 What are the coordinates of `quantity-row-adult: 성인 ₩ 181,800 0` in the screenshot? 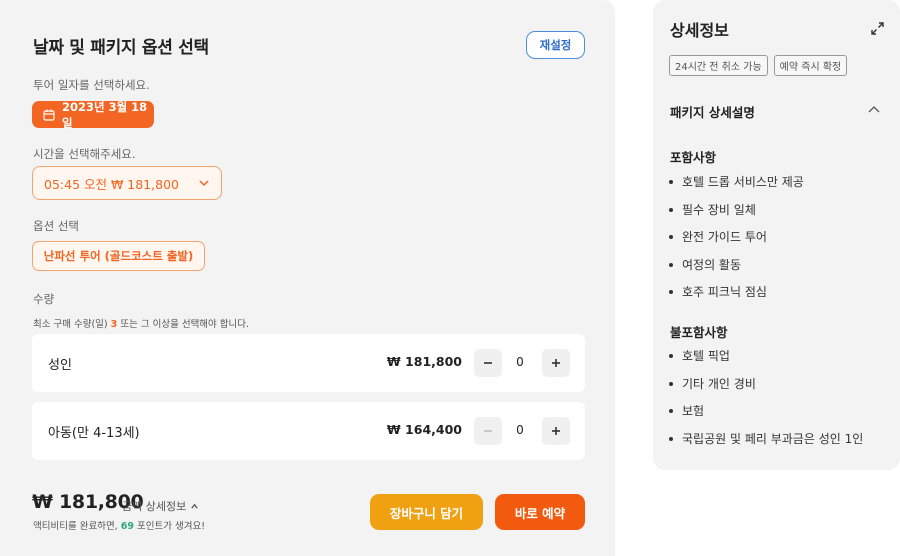 It's located at (308, 363).